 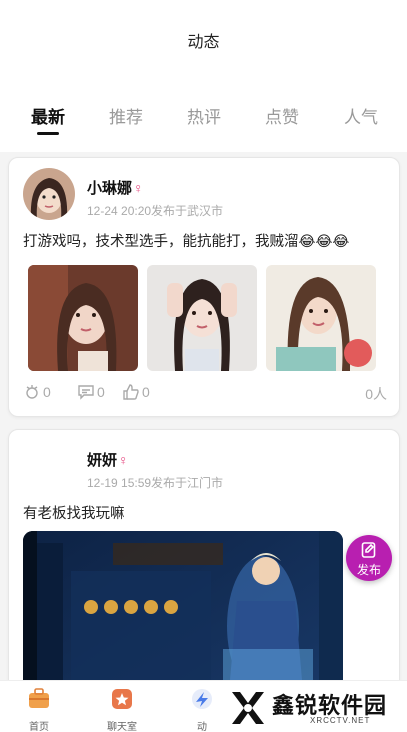 I want to click on like-stat: 0, so click(x=136, y=392).